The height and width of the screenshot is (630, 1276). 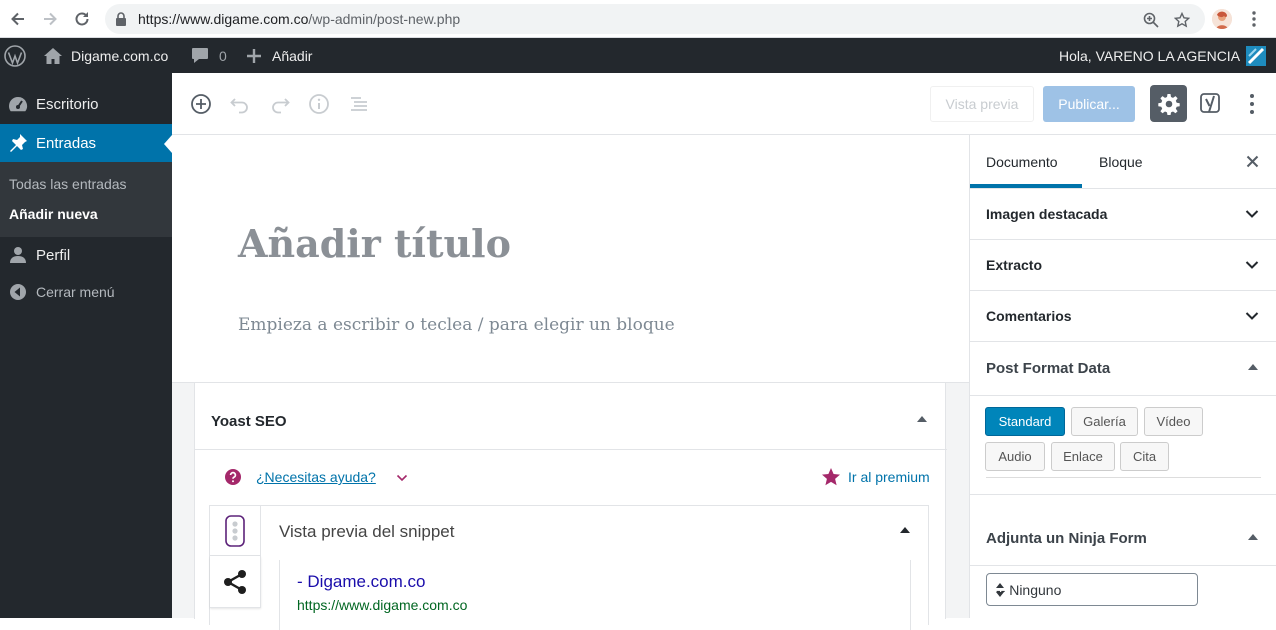 I want to click on format-gallery-button: Galería, so click(x=1104, y=421).